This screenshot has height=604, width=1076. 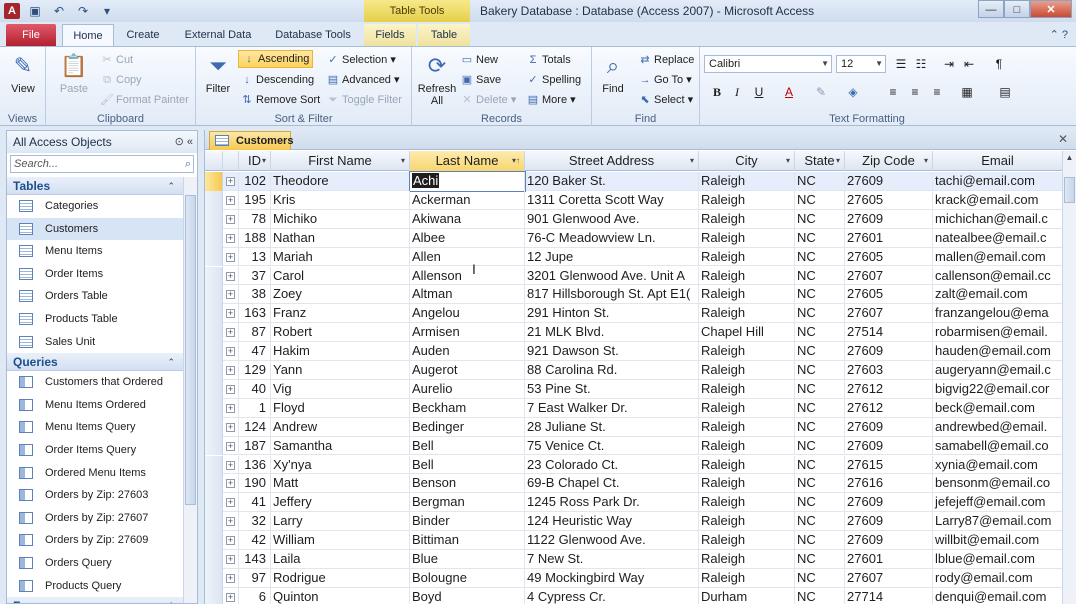 I want to click on cell-street-address: 817 Hillsborough St. Apt E1(, so click(x=612, y=295).